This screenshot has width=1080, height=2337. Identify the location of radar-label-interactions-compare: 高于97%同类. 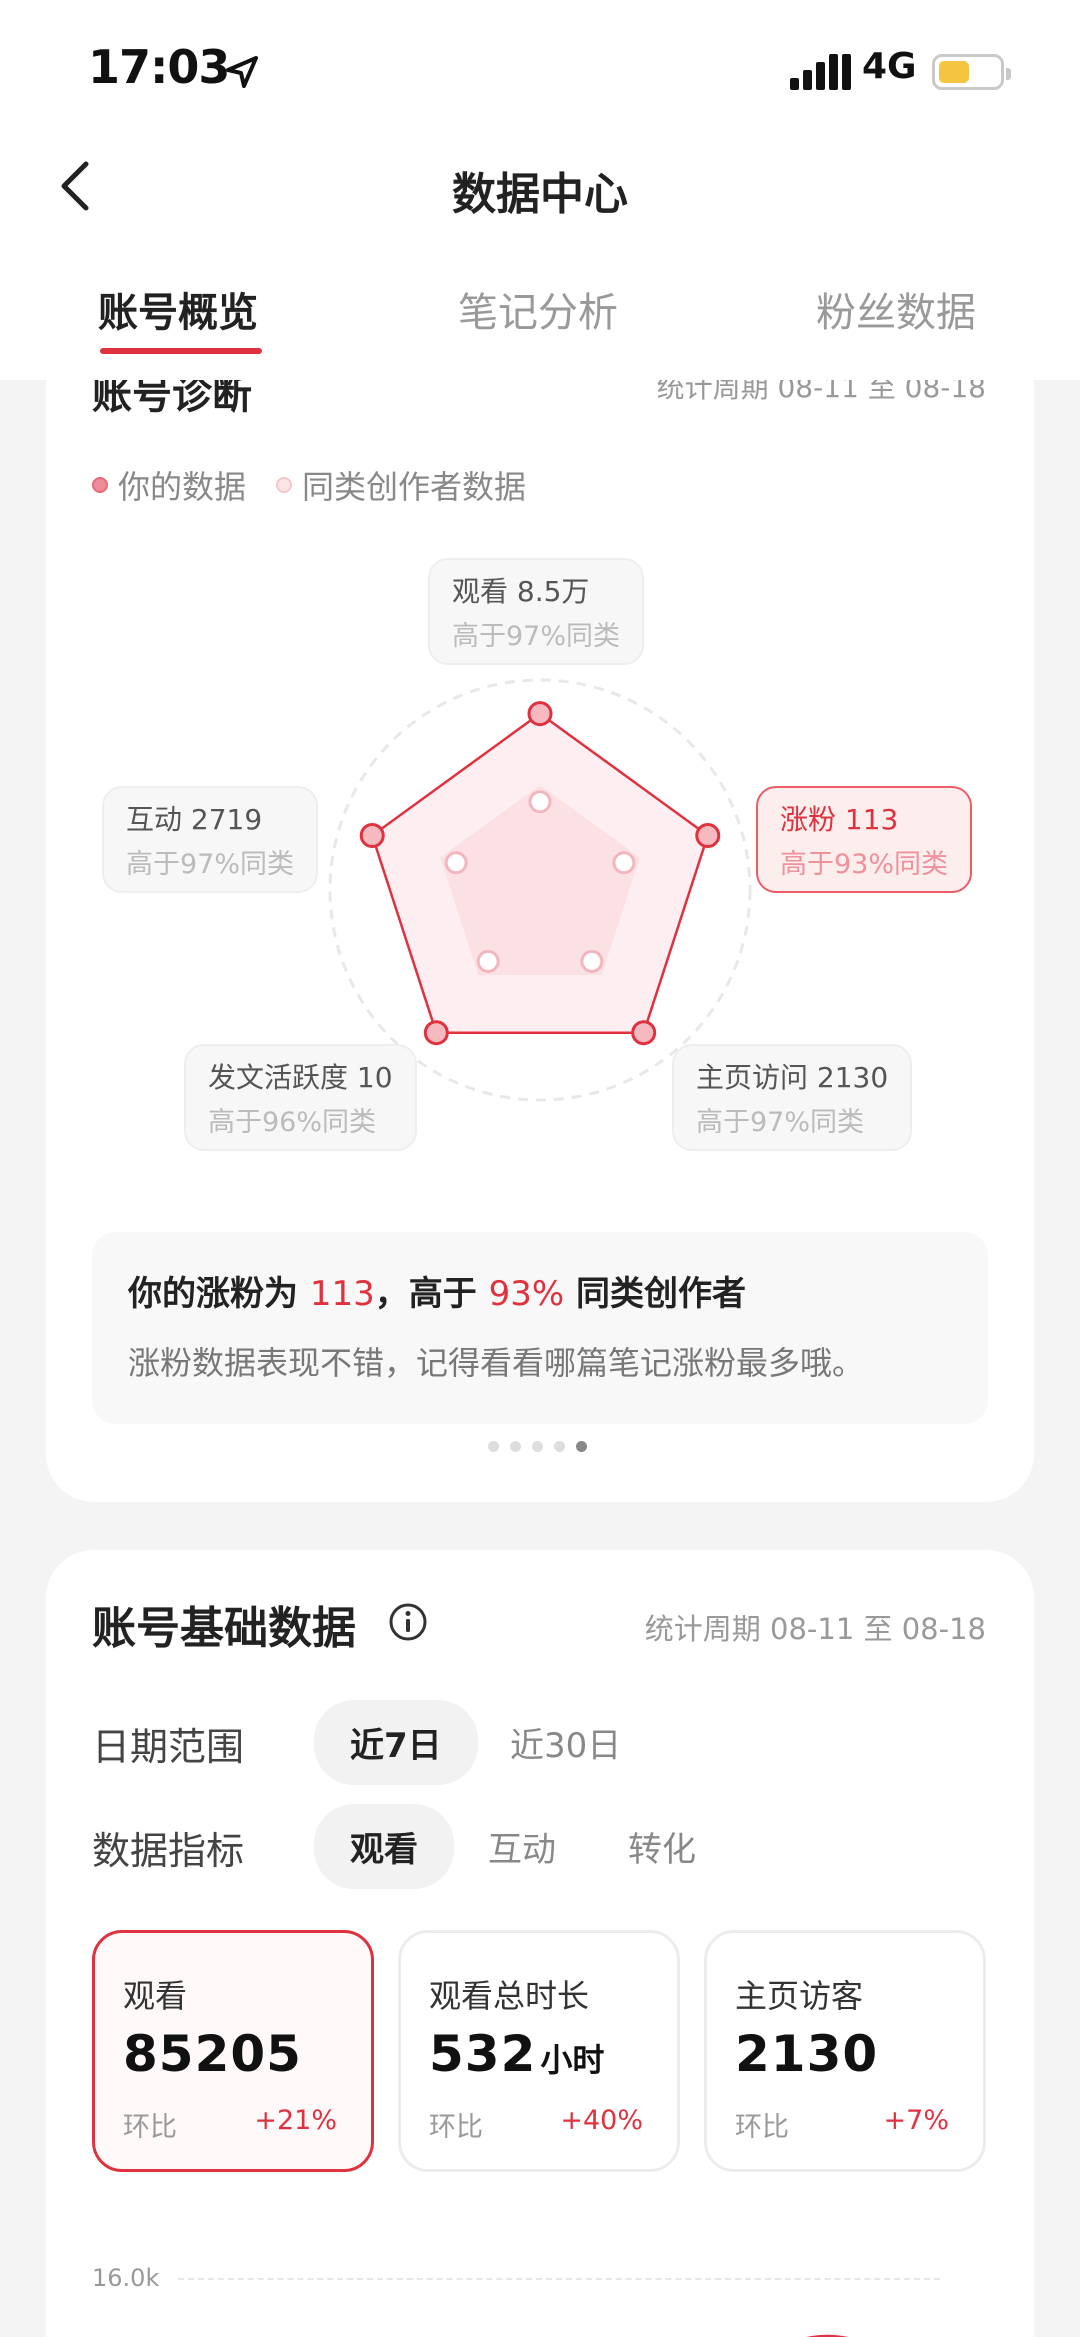
(210, 864).